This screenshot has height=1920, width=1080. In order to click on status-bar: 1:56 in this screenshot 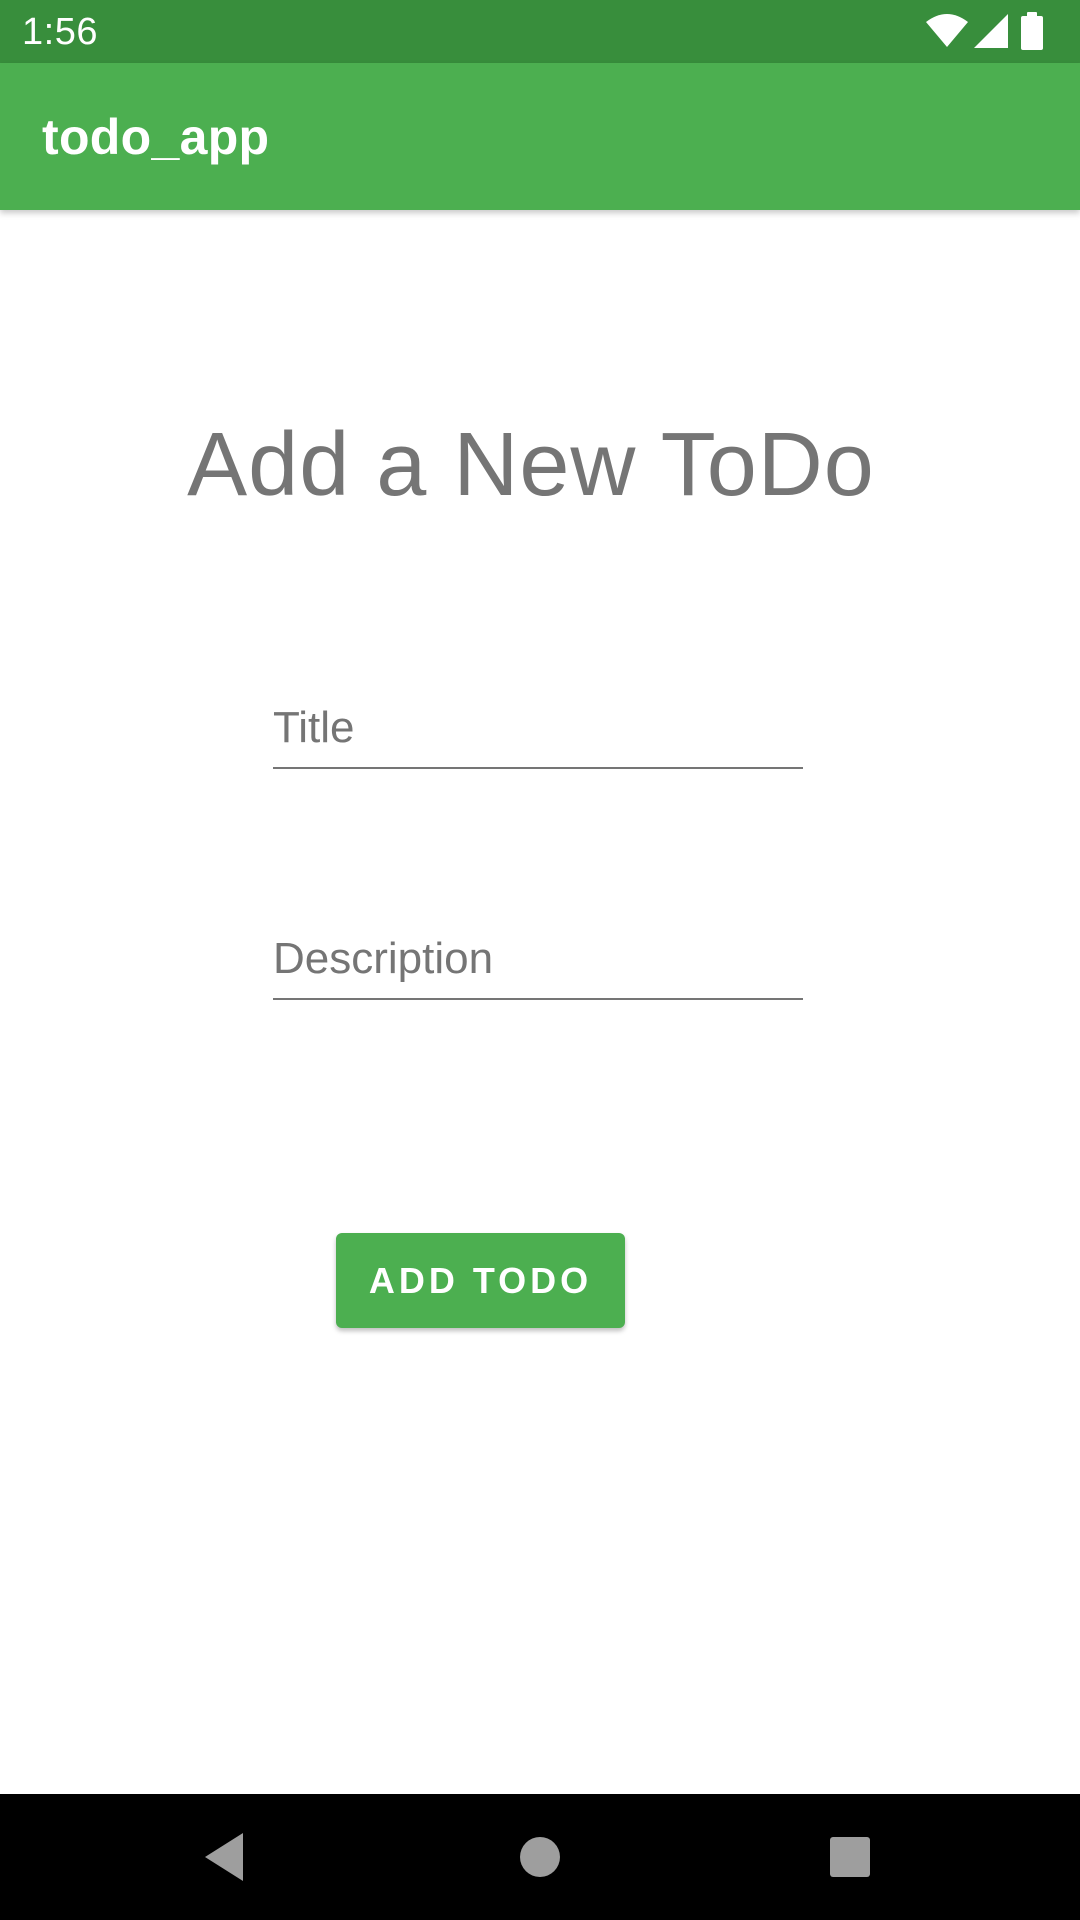, I will do `click(540, 31)`.